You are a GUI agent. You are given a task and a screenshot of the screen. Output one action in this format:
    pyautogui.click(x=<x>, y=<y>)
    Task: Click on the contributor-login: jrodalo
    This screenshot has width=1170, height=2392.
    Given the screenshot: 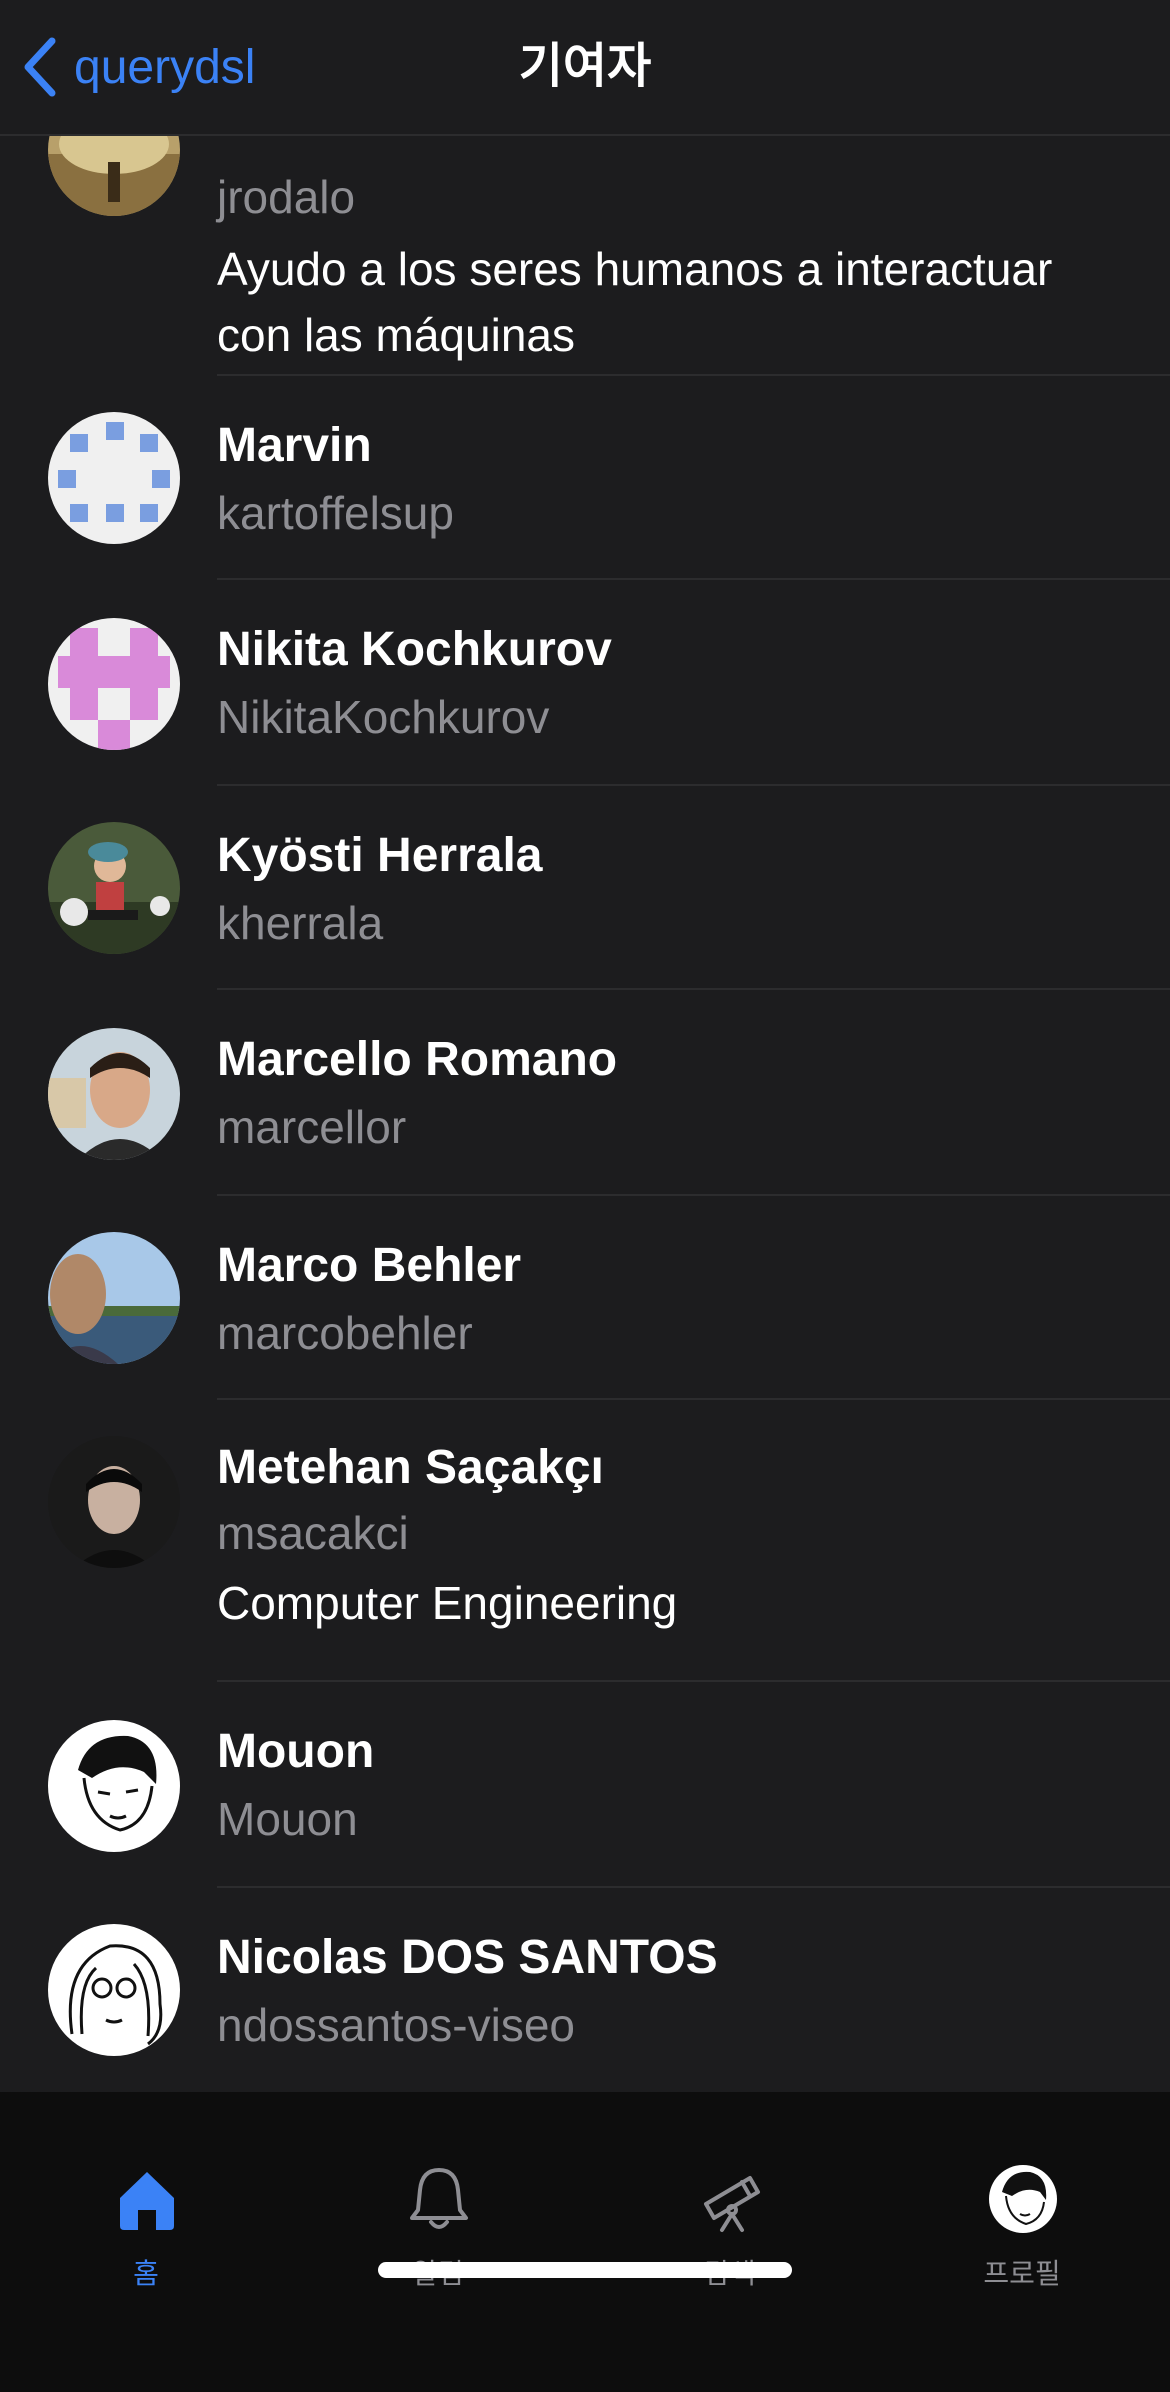 What is the action you would take?
    pyautogui.click(x=286, y=197)
    